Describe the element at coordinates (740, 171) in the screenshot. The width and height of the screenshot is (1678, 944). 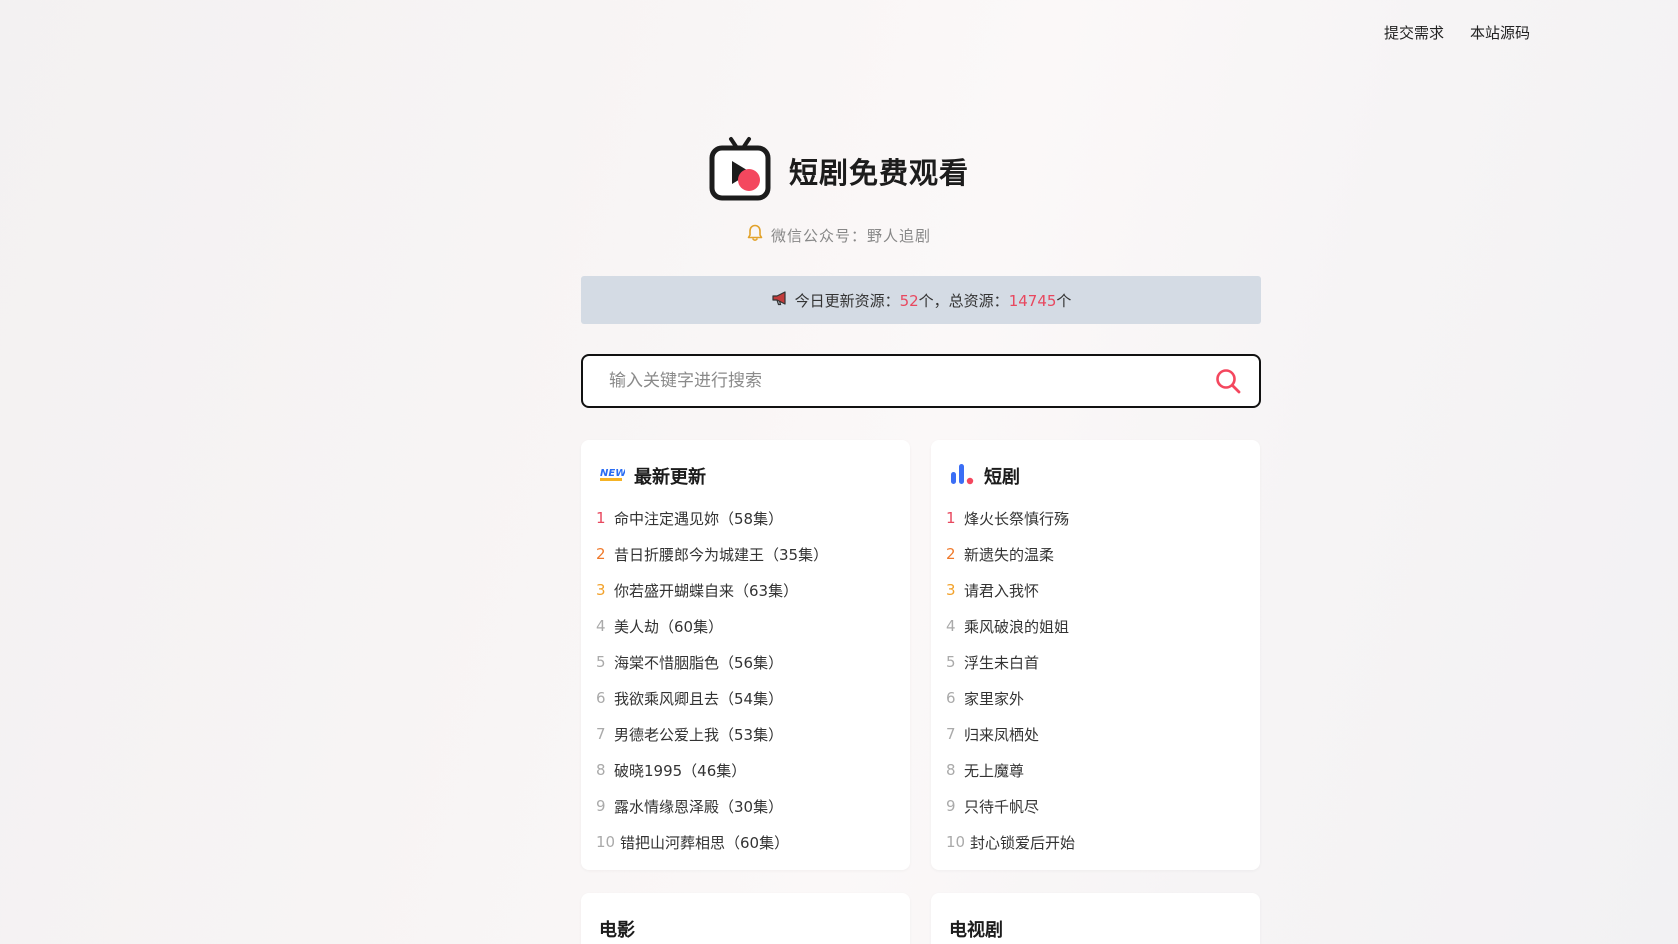
I see `tv-play-icon` at that location.